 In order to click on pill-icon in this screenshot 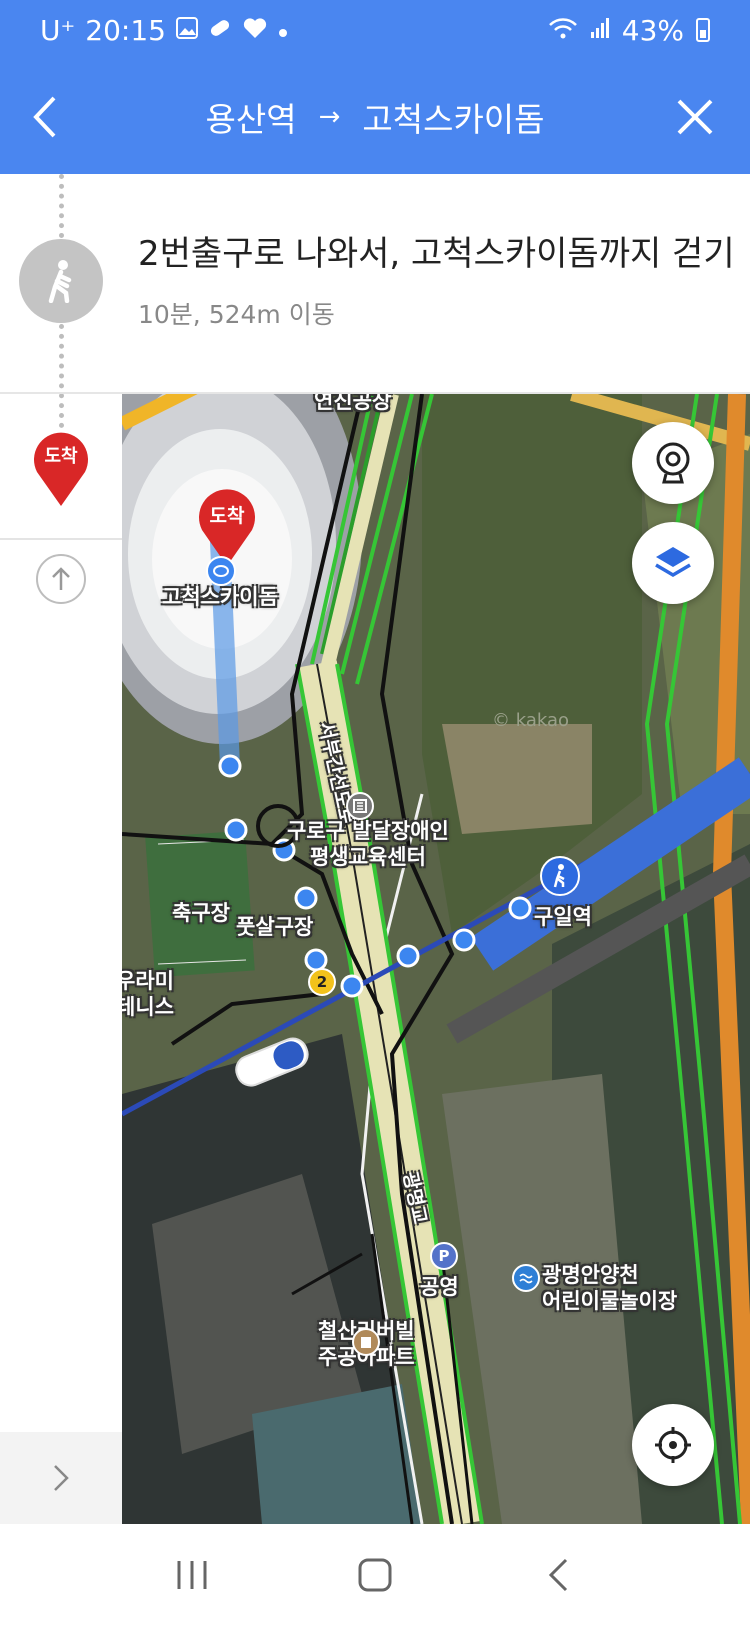, I will do `click(220, 30)`.